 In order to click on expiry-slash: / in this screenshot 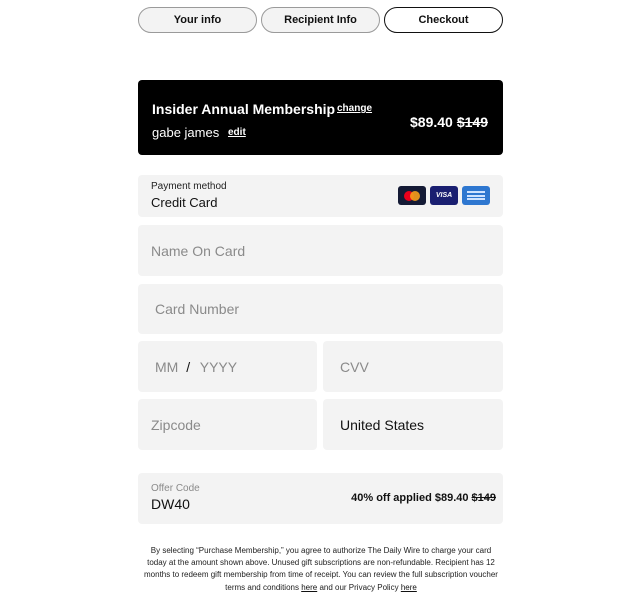, I will do `click(188, 366)`.